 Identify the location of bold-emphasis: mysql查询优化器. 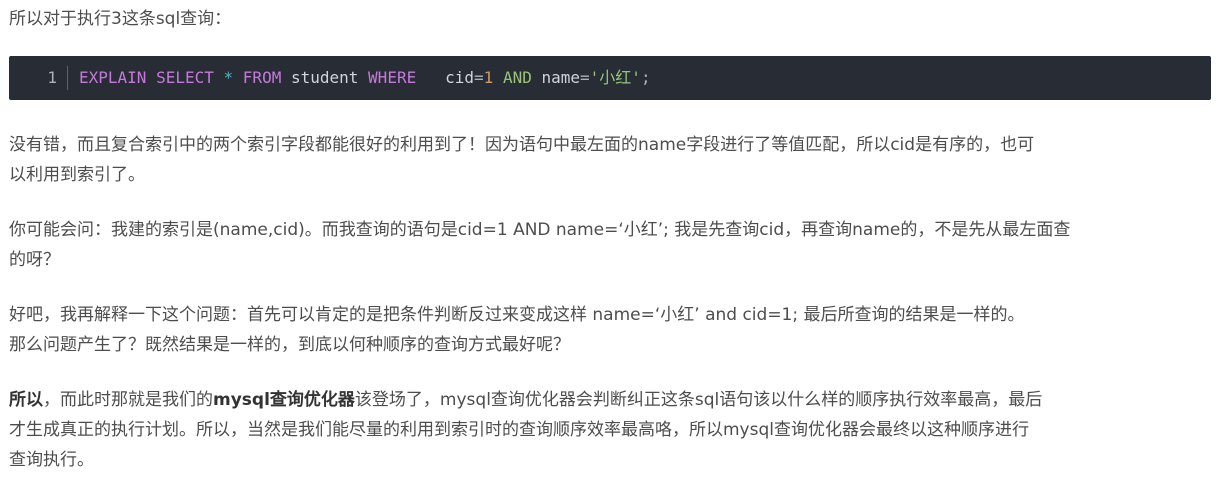
(284, 400).